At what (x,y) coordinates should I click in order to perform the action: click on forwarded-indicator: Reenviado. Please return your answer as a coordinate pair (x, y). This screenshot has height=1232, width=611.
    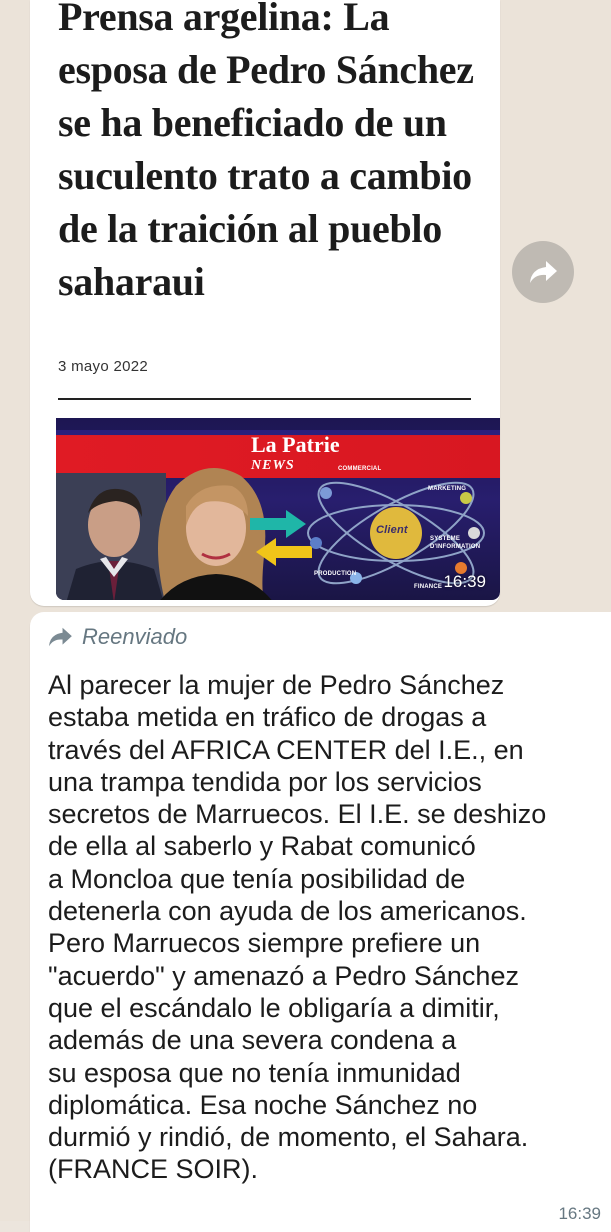
    Looking at the image, I should click on (116, 637).